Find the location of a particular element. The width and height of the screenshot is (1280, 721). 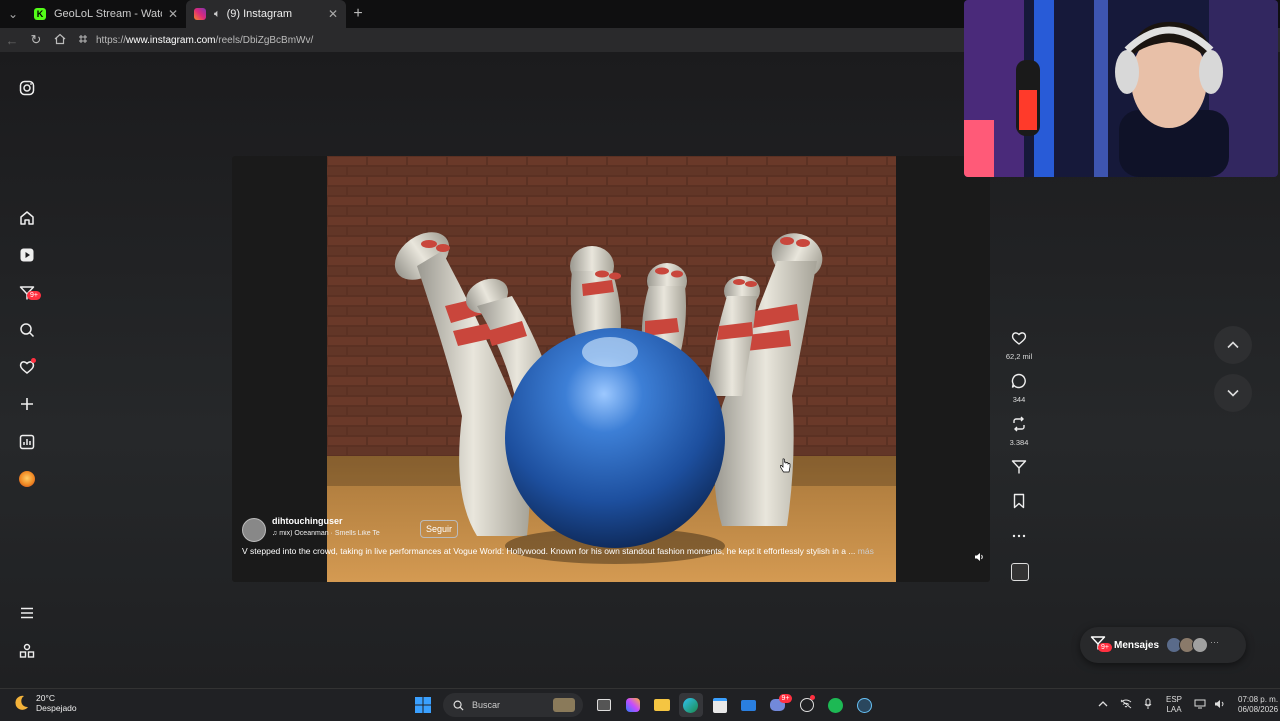

windows-logo-icon is located at coordinates (422, 705).